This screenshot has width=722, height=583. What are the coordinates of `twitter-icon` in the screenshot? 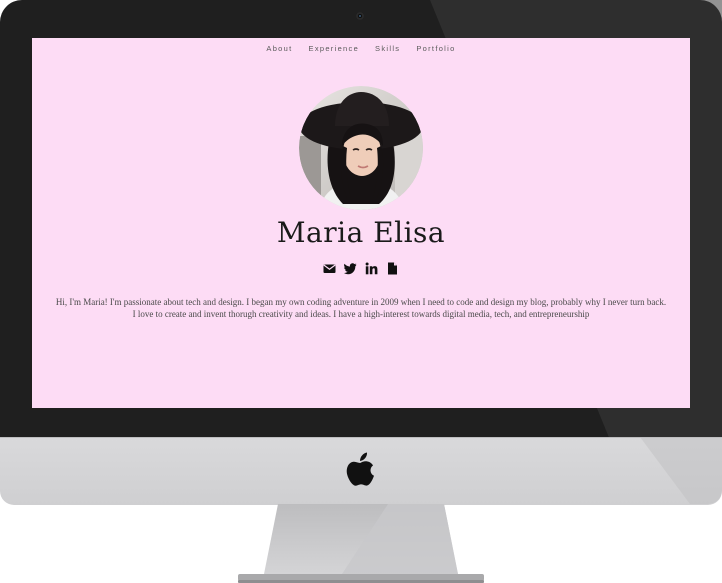 It's located at (350, 268).